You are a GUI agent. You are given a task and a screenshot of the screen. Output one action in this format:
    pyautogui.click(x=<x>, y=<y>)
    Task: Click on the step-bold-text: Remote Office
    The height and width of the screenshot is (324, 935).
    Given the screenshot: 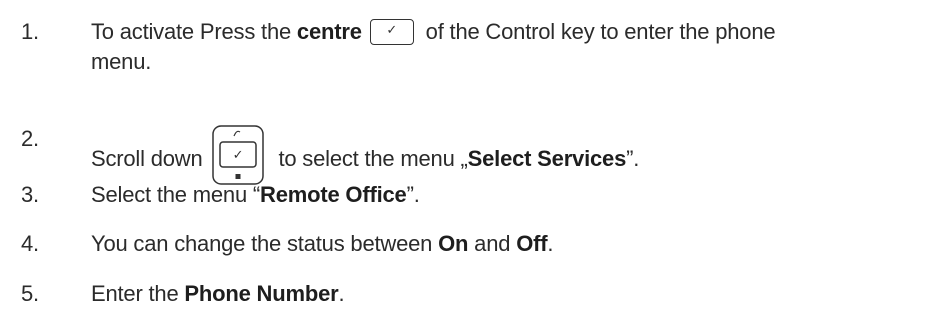 What is the action you would take?
    pyautogui.click(x=333, y=194)
    